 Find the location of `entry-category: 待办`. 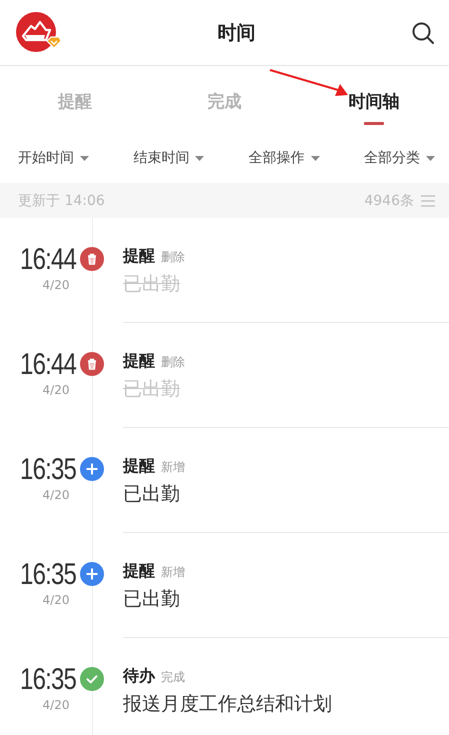

entry-category: 待办 is located at coordinates (139, 676).